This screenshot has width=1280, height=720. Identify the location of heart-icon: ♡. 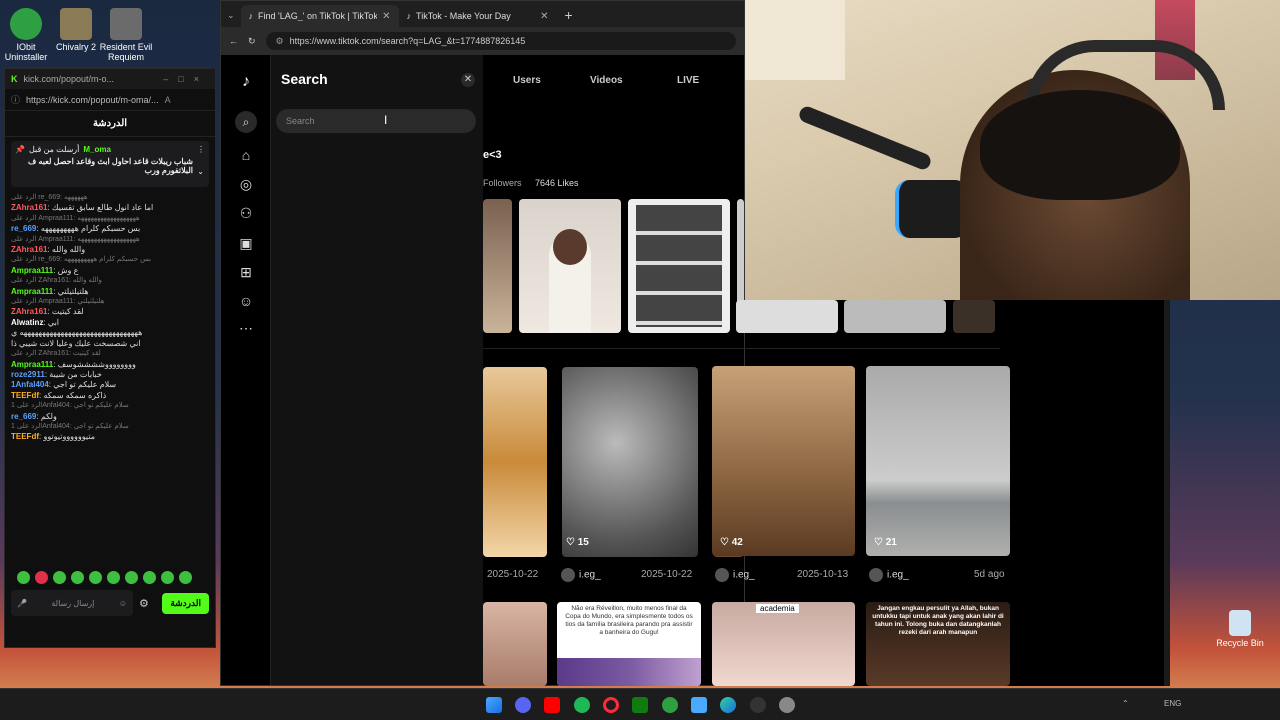
(572, 542).